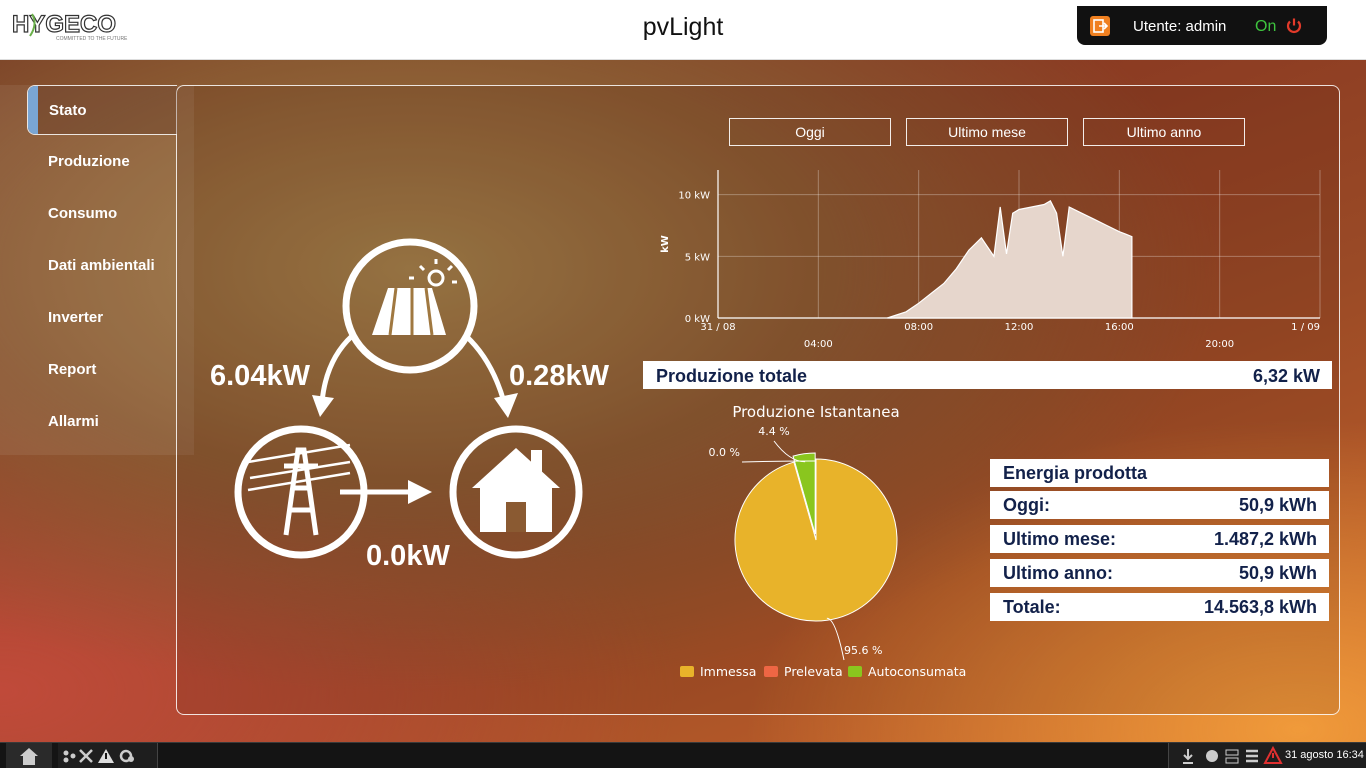 The image size is (1366, 768). Describe the element at coordinates (732, 376) in the screenshot. I see `production-total-label: Produzione totale` at that location.